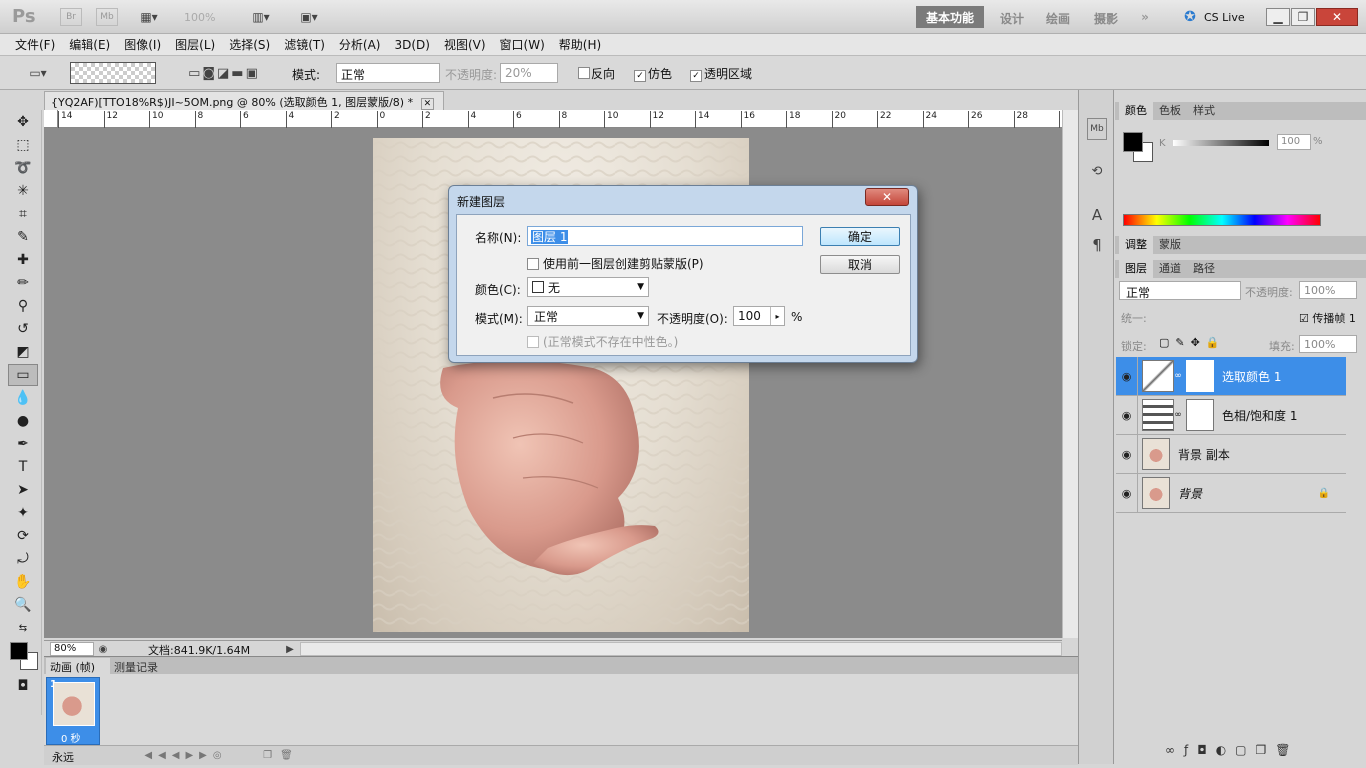 This screenshot has height=768, width=1366. I want to click on lock-icons: ▢✎✥🔒, so click(1192, 342).